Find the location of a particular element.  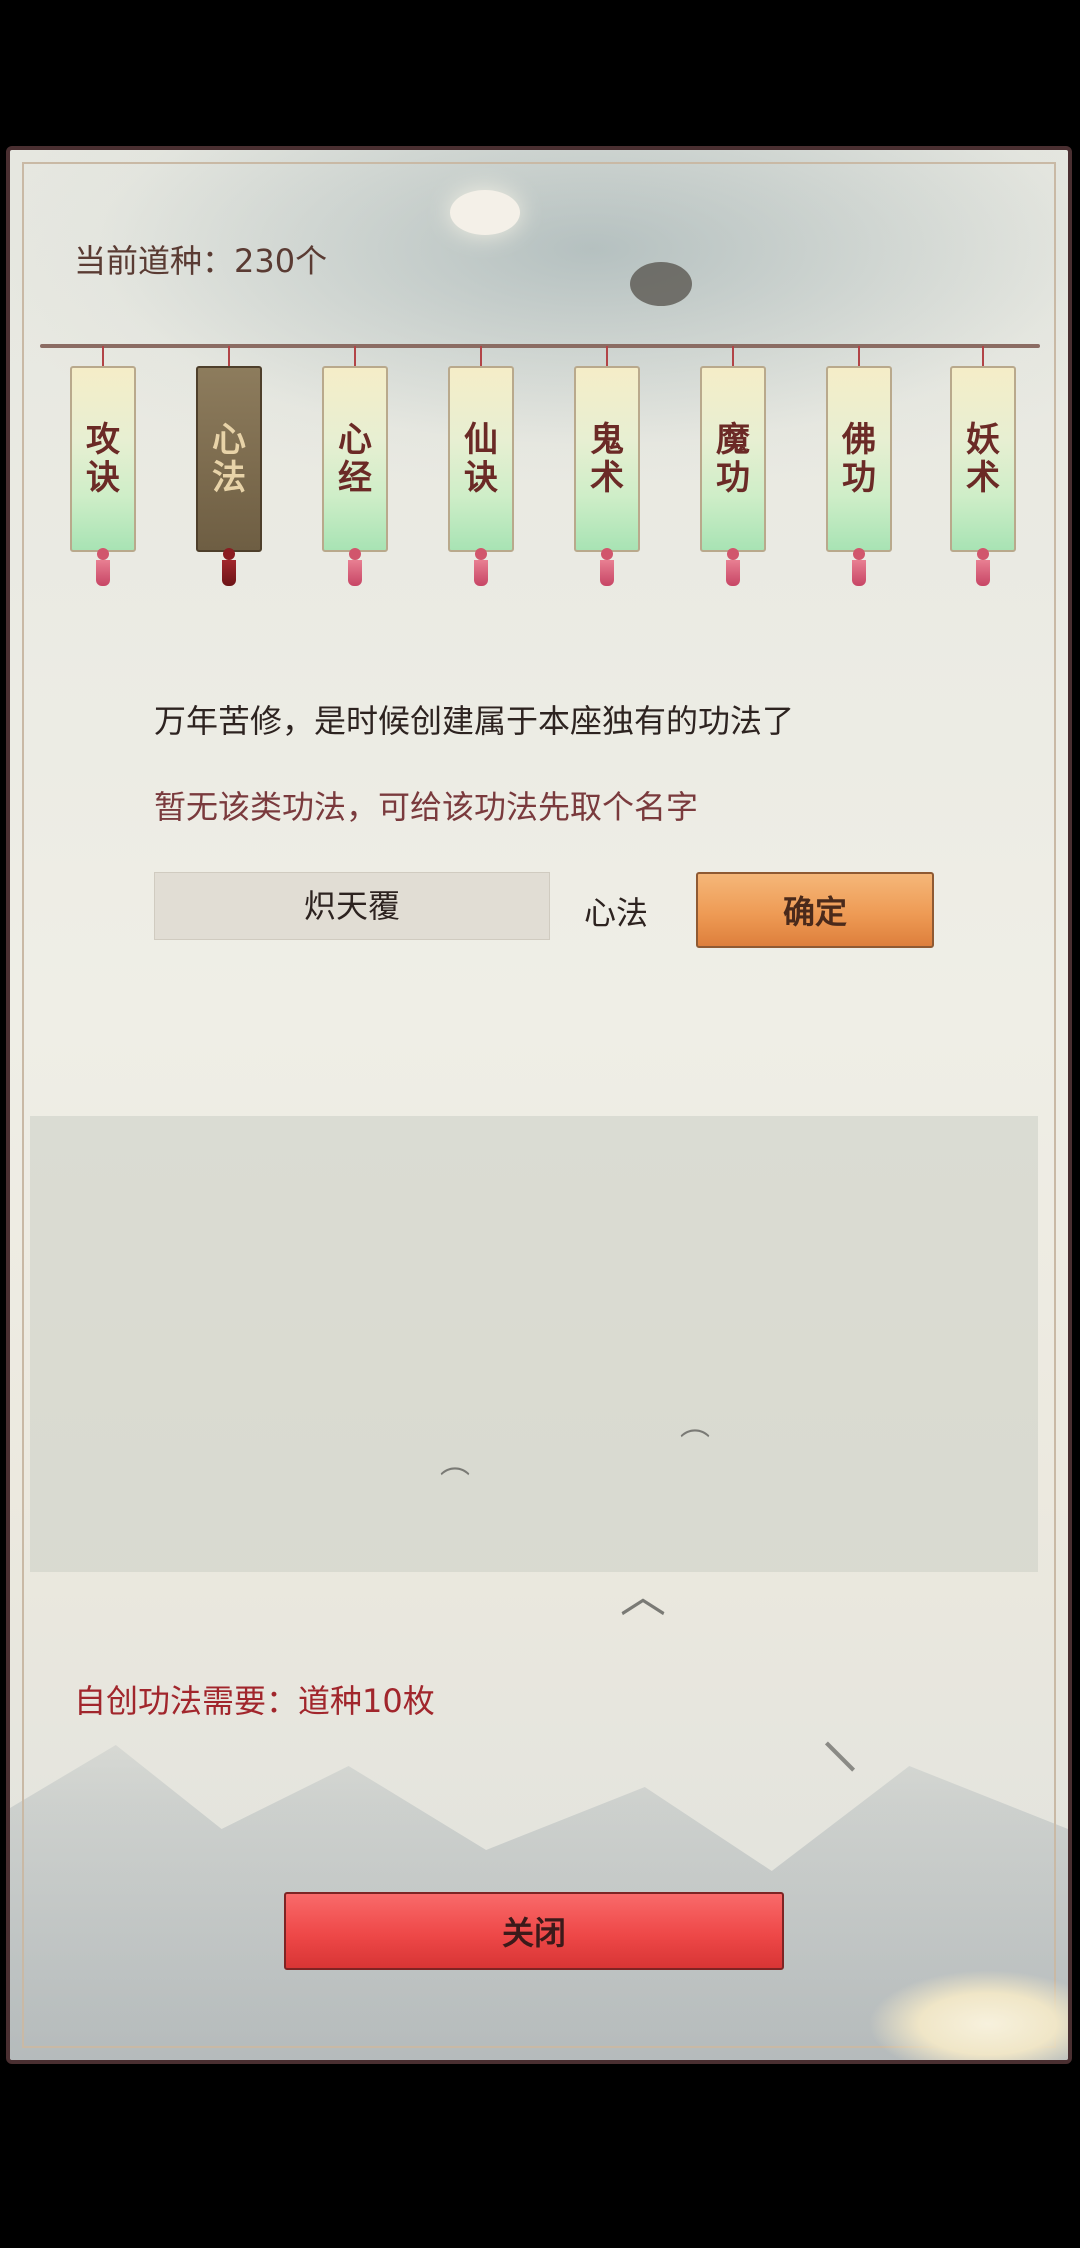

tab-label: 鬼术 is located at coordinates (607, 459).